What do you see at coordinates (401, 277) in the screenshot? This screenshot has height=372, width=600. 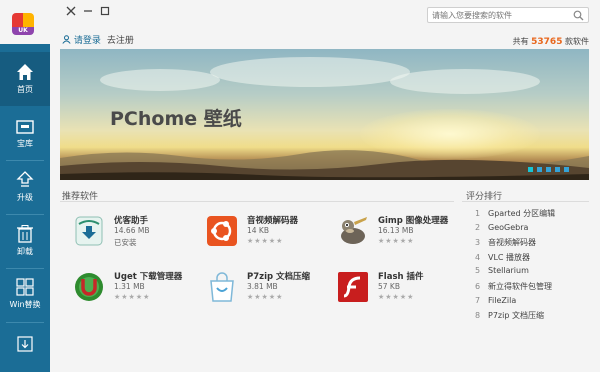 I see `app-name: Flash 插件` at bounding box center [401, 277].